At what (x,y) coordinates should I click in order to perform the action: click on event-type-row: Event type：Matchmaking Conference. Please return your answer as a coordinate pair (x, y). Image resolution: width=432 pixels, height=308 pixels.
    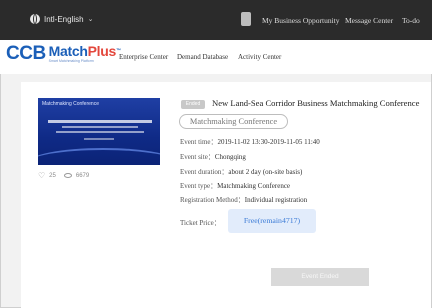
    Looking at the image, I should click on (235, 186).